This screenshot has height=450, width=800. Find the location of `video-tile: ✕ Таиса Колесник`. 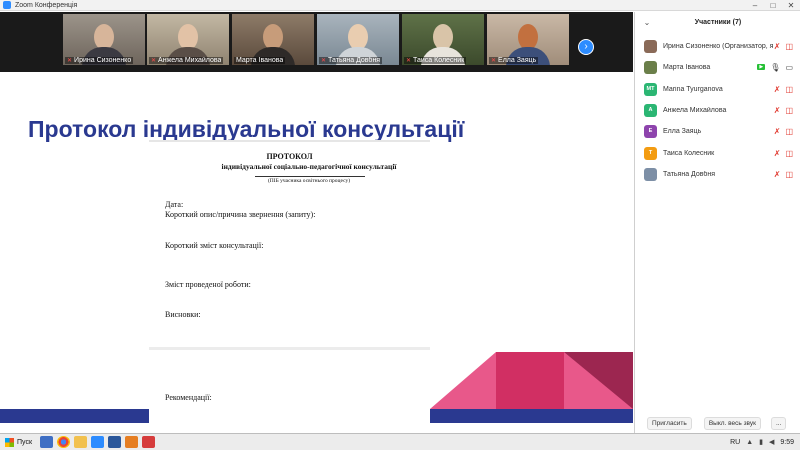

video-tile: ✕ Таиса Колесник is located at coordinates (443, 39).